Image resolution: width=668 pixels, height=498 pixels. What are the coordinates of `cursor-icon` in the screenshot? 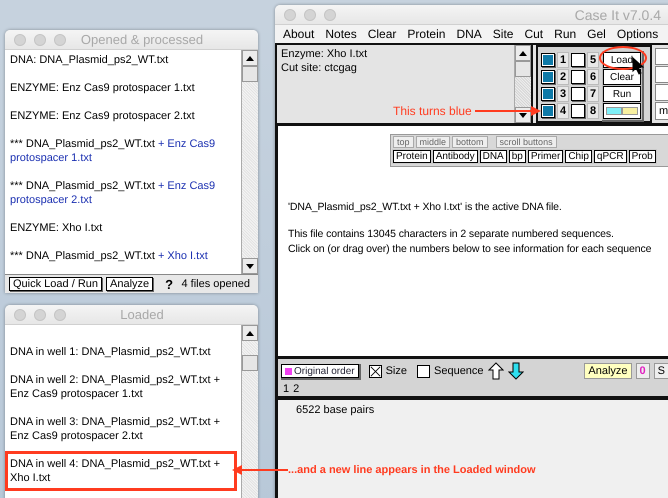 It's located at (638, 66).